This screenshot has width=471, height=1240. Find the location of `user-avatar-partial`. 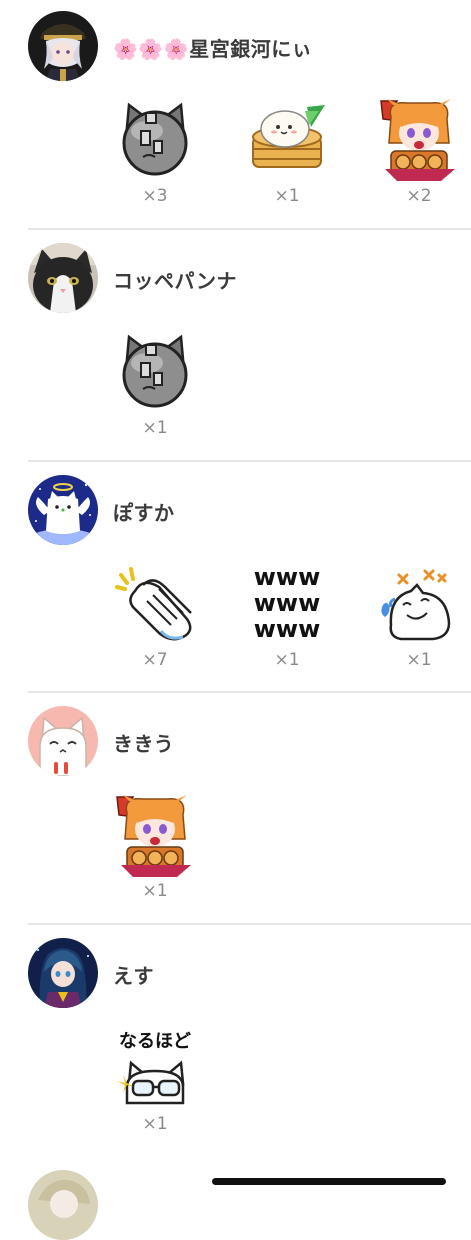

user-avatar-partial is located at coordinates (63, 1205).